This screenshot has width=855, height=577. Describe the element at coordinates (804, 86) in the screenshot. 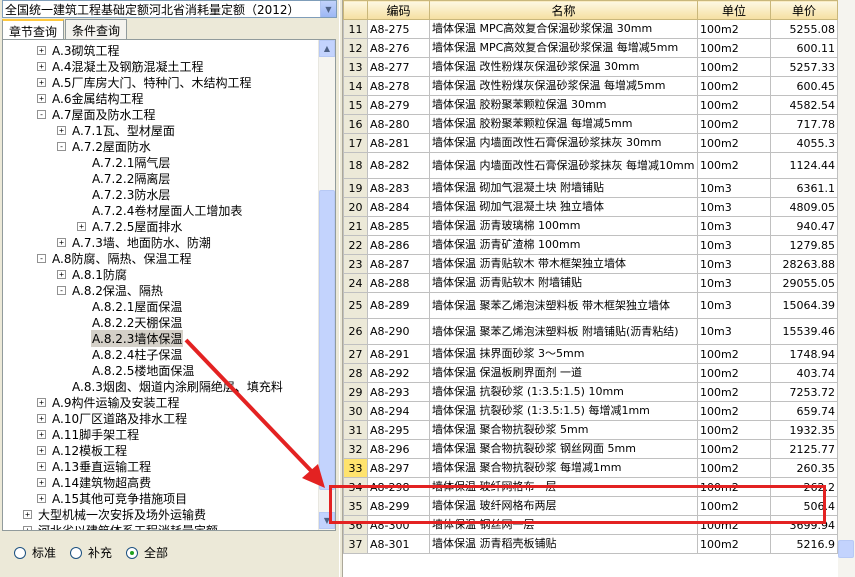

I see `price-cell: 600.45` at that location.